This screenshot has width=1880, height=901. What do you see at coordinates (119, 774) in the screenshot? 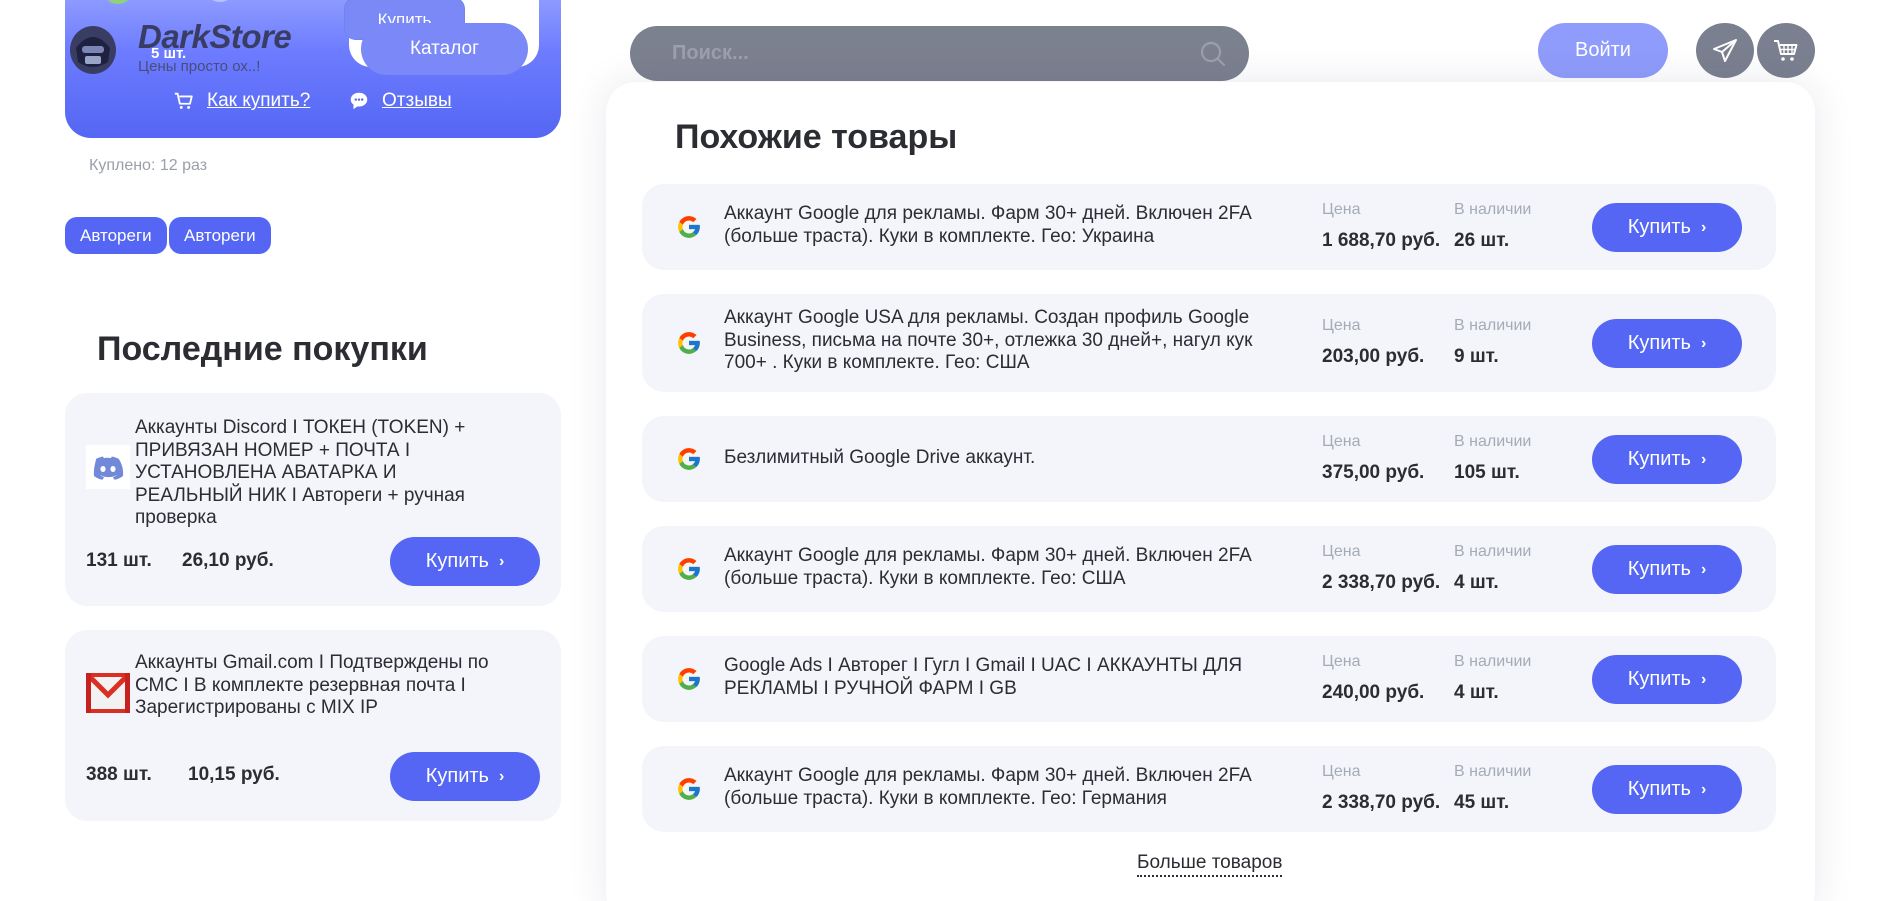
I see `recent-item-qty: 388 шт.` at bounding box center [119, 774].